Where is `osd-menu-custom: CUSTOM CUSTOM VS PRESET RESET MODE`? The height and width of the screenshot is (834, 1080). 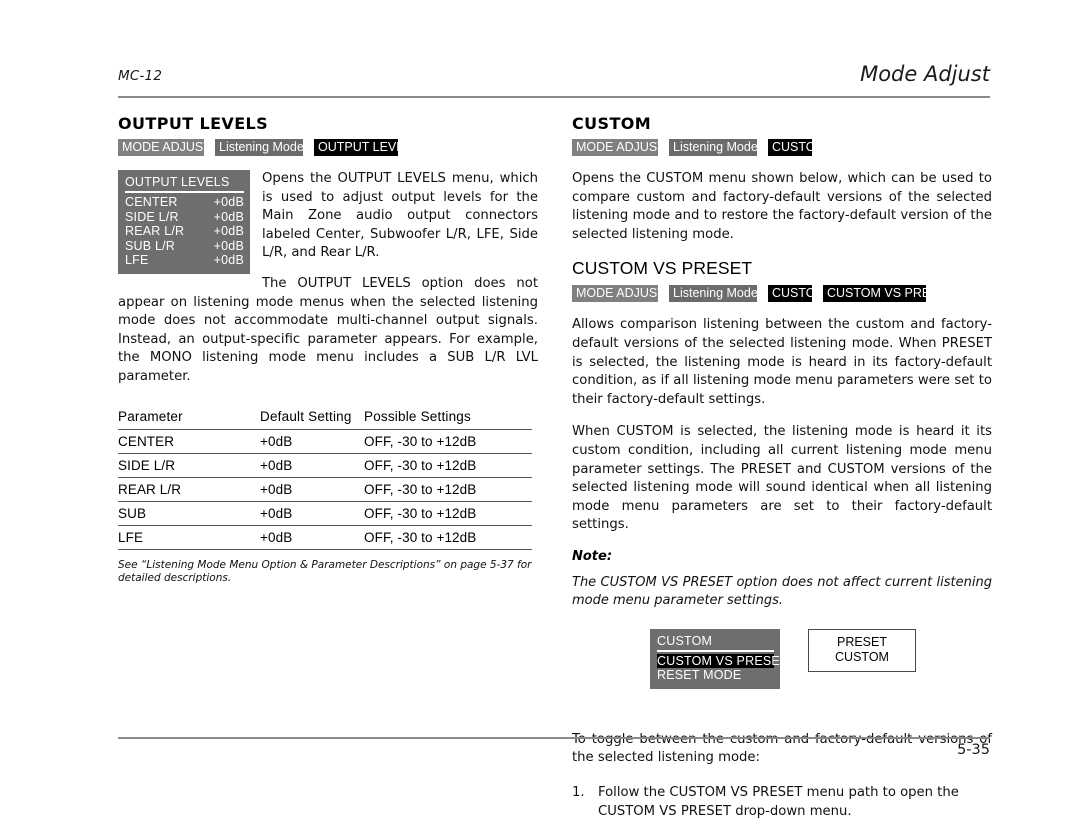 osd-menu-custom: CUSTOM CUSTOM VS PRESET RESET MODE is located at coordinates (719, 658).